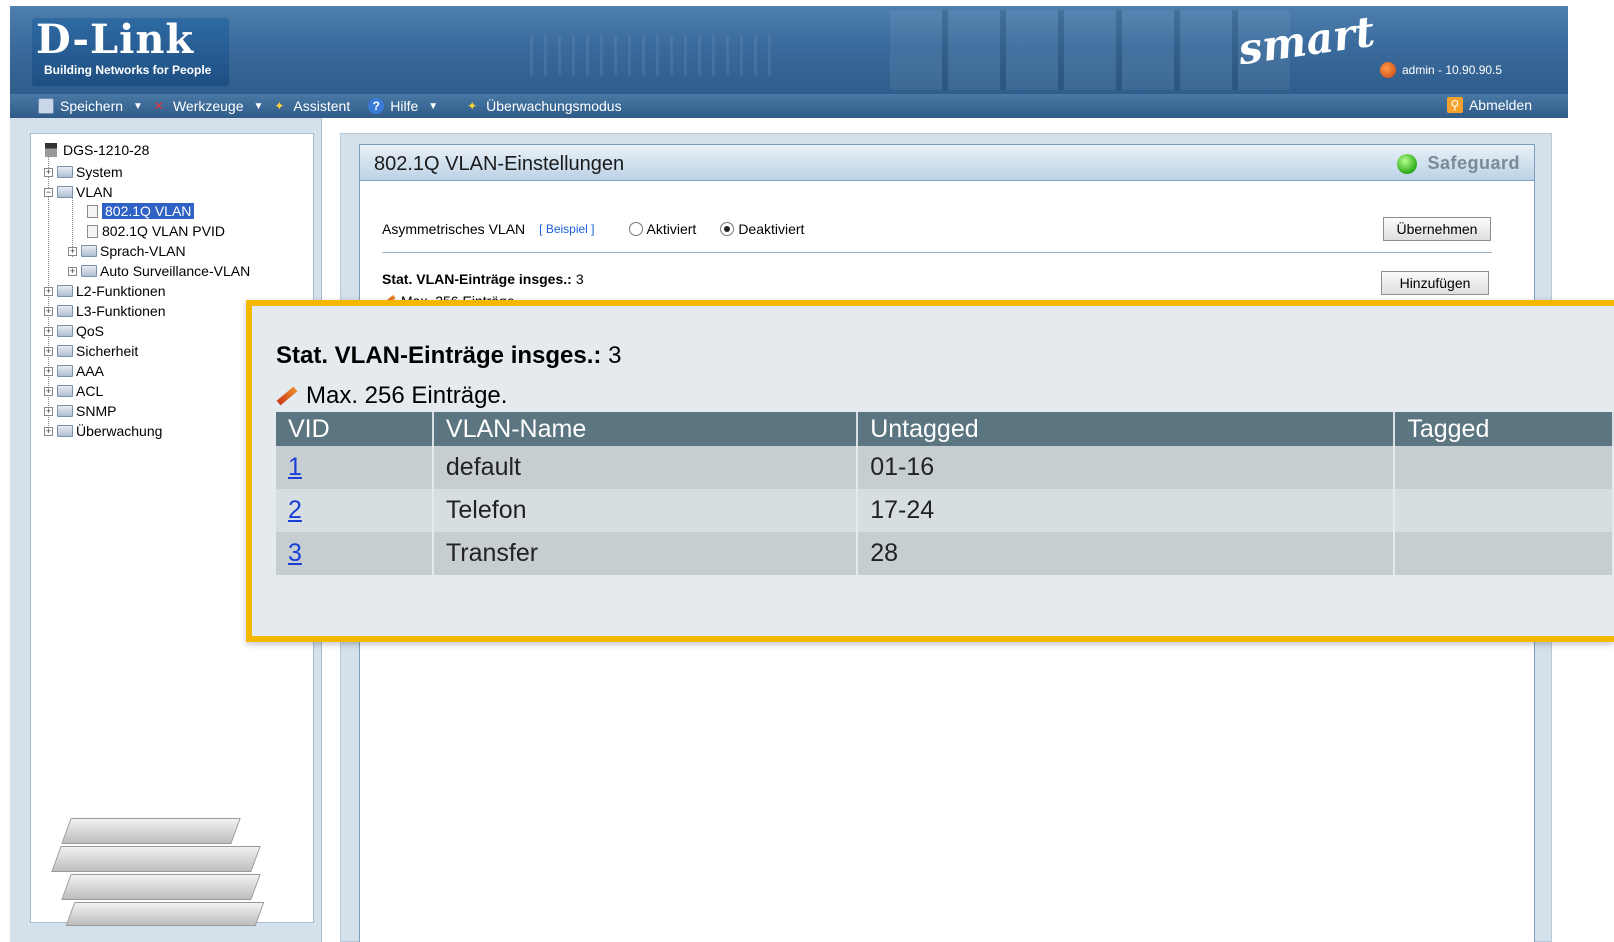 This screenshot has height=942, width=1614. I want to click on wizard-icon: ✦, so click(472, 106).